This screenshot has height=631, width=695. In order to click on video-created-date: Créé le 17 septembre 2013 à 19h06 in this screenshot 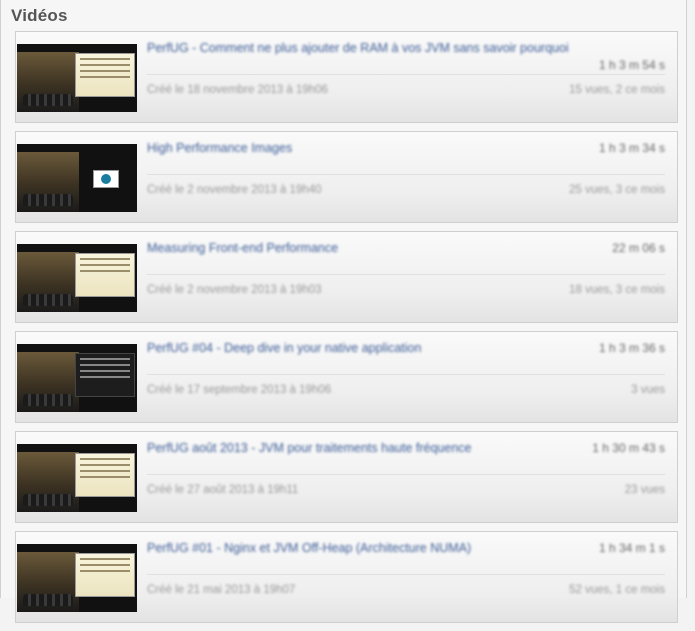, I will do `click(239, 390)`.